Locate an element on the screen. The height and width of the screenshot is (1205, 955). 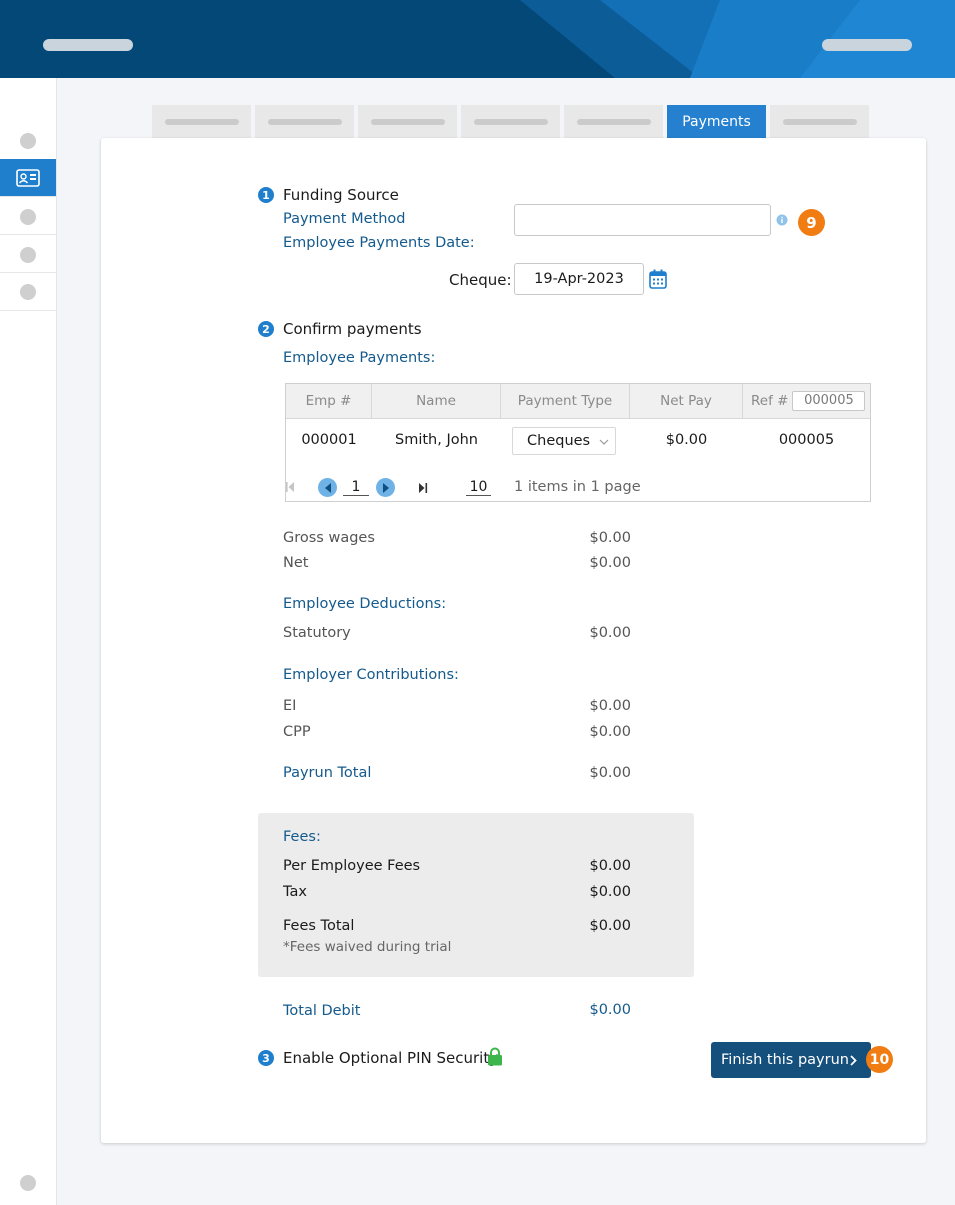
cell-emp: 000001 is located at coordinates (329, 440).